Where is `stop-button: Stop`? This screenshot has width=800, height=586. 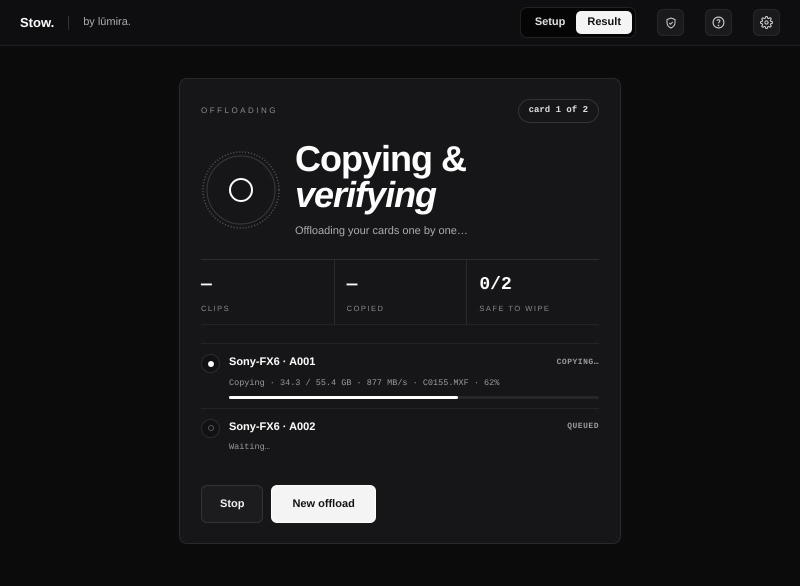
stop-button: Stop is located at coordinates (232, 504).